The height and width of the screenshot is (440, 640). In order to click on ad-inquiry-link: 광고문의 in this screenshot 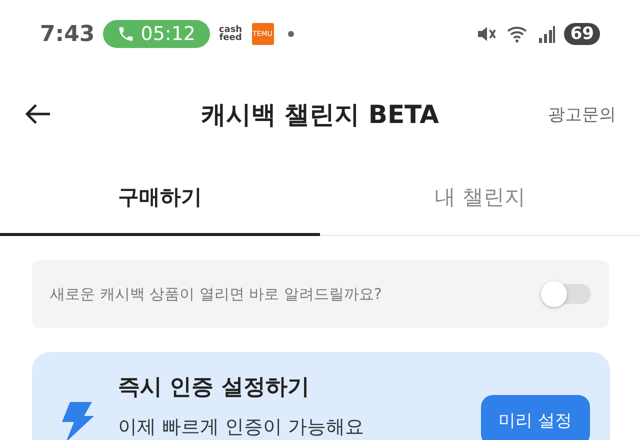, I will do `click(582, 114)`.